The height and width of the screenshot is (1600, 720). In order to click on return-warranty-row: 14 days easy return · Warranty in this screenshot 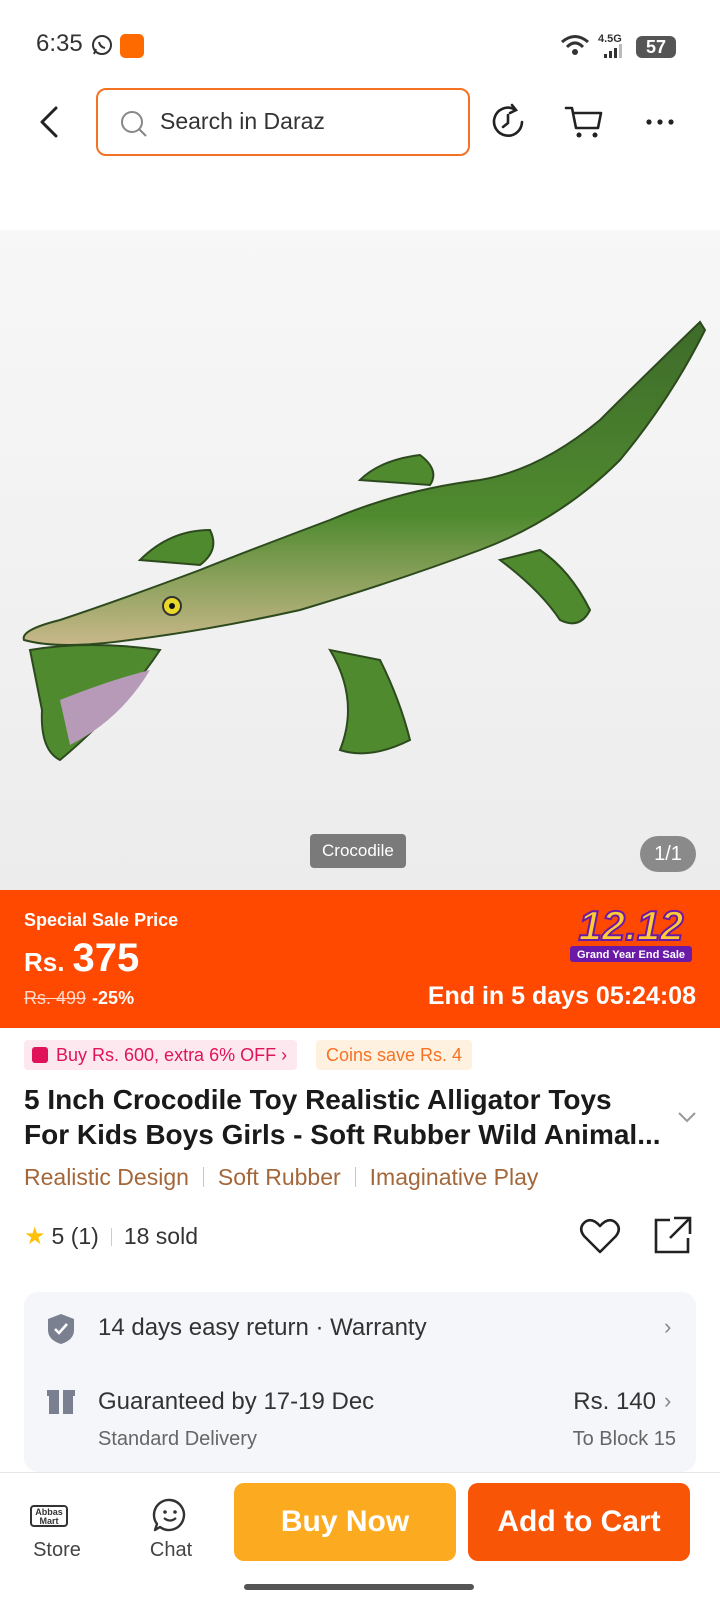, I will do `click(262, 1328)`.